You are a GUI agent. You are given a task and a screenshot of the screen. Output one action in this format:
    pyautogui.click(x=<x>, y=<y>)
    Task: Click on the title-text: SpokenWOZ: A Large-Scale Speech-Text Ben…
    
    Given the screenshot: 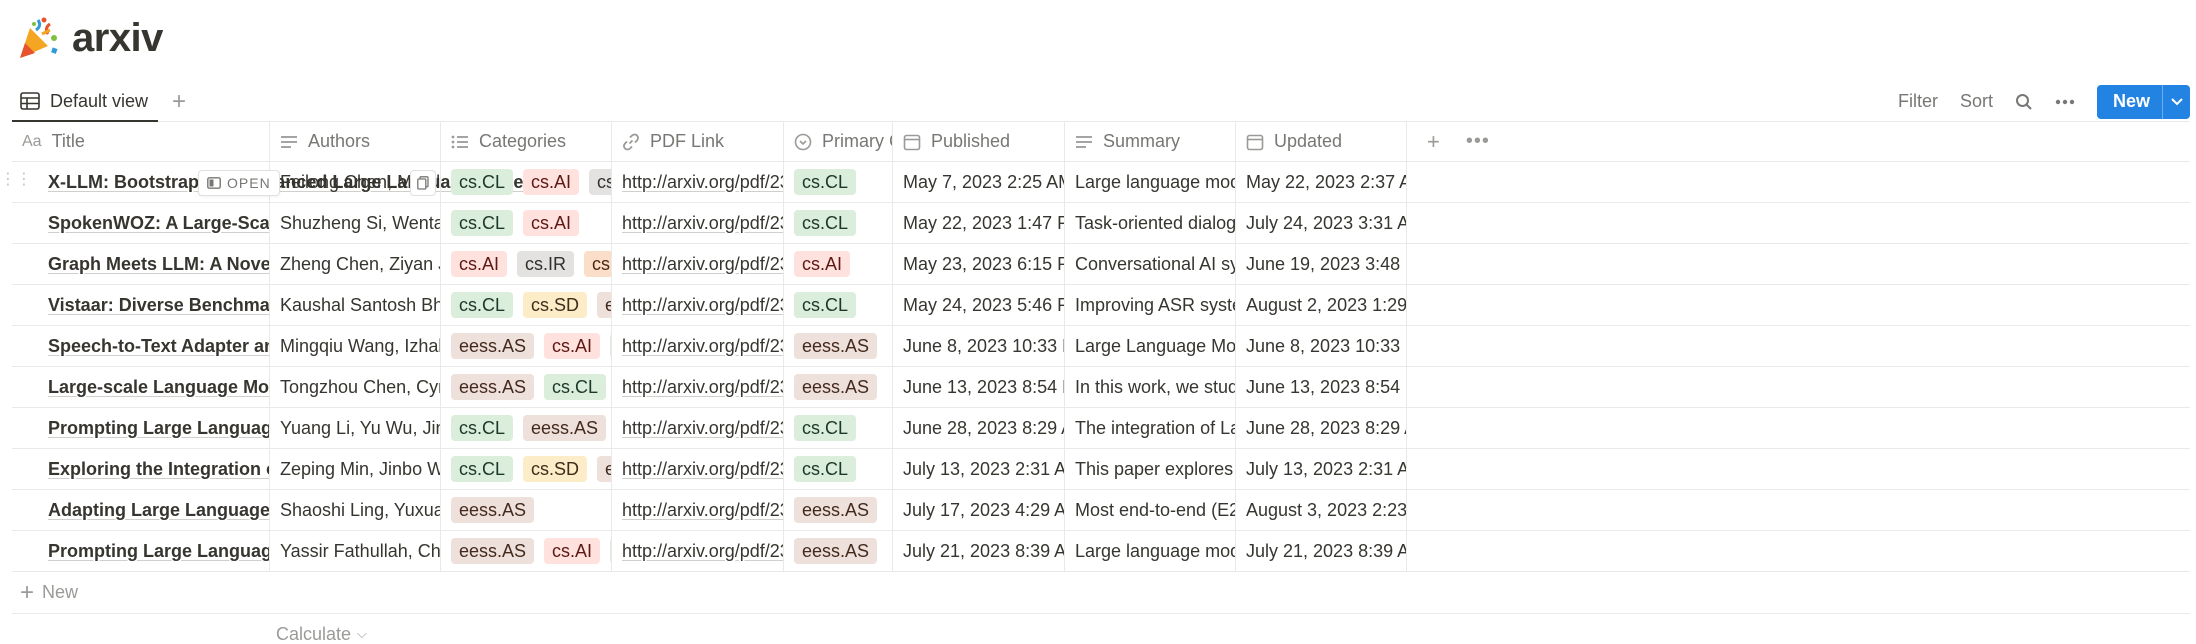 What is the action you would take?
    pyautogui.click(x=158, y=223)
    